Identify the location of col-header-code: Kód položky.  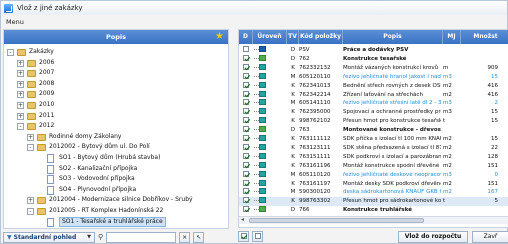
(321, 37).